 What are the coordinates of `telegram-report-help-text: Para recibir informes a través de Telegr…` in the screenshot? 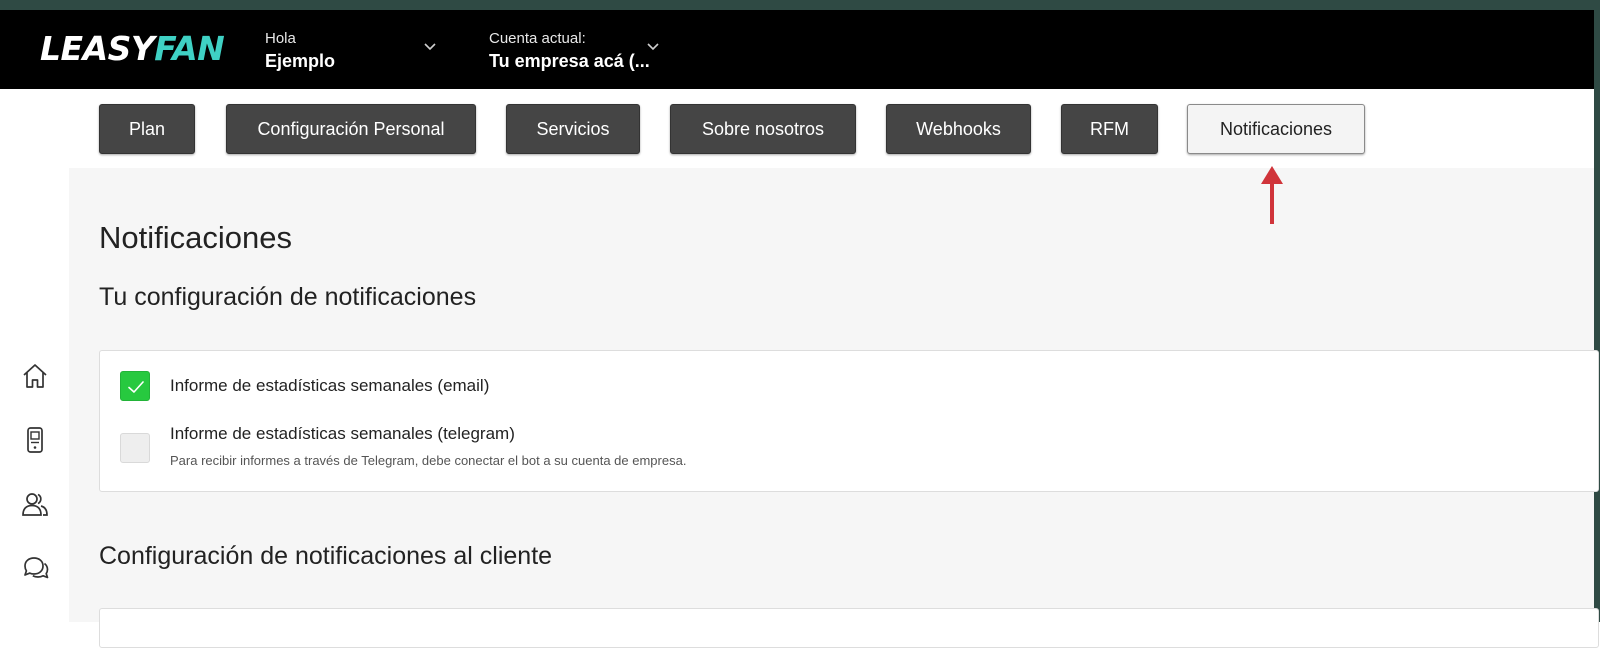 It's located at (428, 460).